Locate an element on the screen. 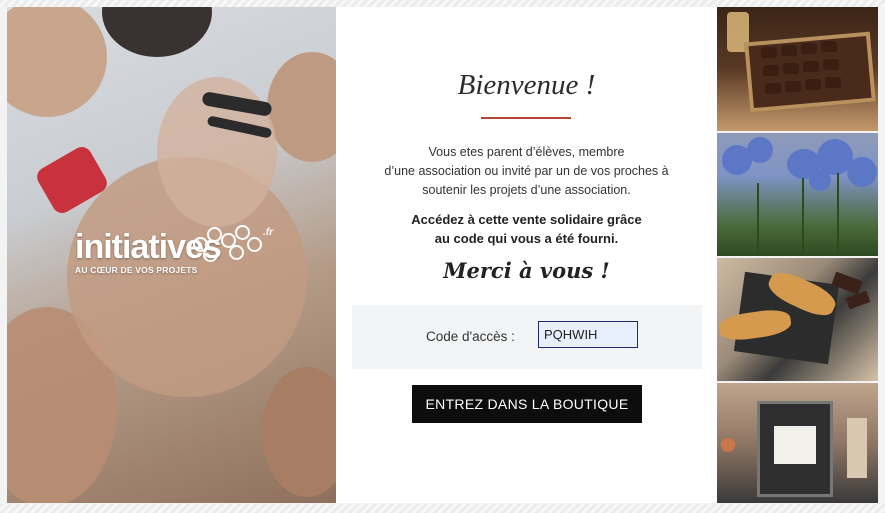 This screenshot has height=513, width=885. top-border-stripe is located at coordinates (442, 3).